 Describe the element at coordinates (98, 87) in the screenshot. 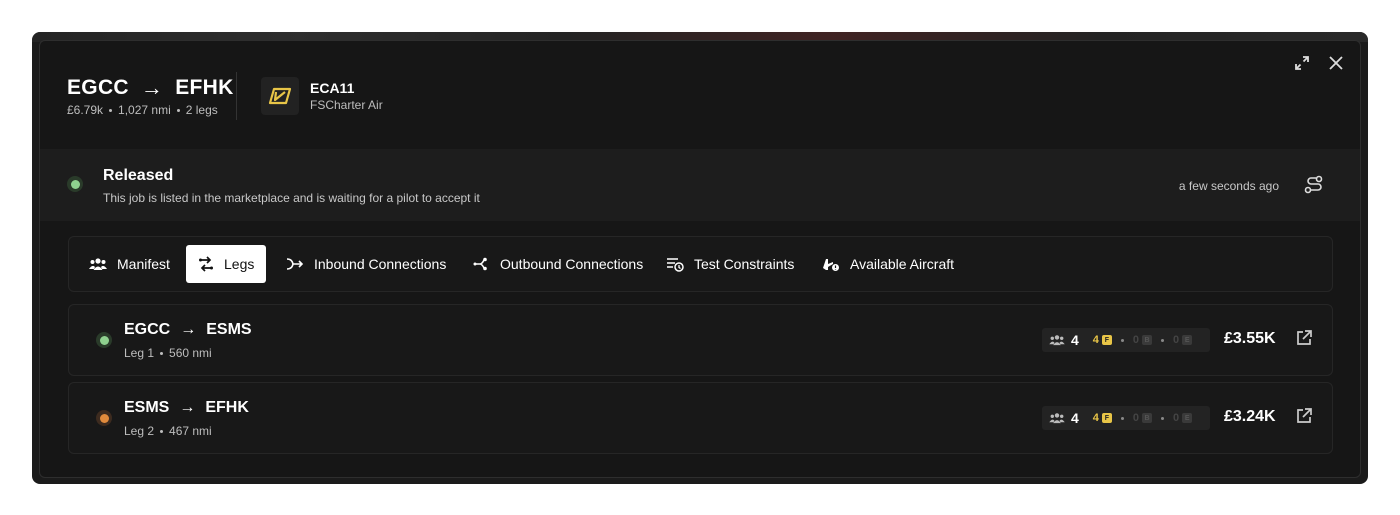

I see `job-origin: EGCC` at that location.